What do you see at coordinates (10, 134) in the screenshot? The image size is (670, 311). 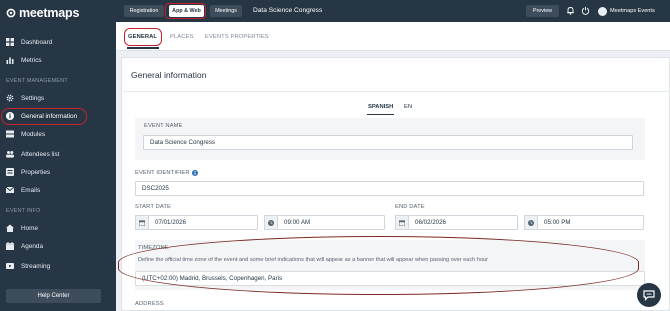 I see `modules-icon` at bounding box center [10, 134].